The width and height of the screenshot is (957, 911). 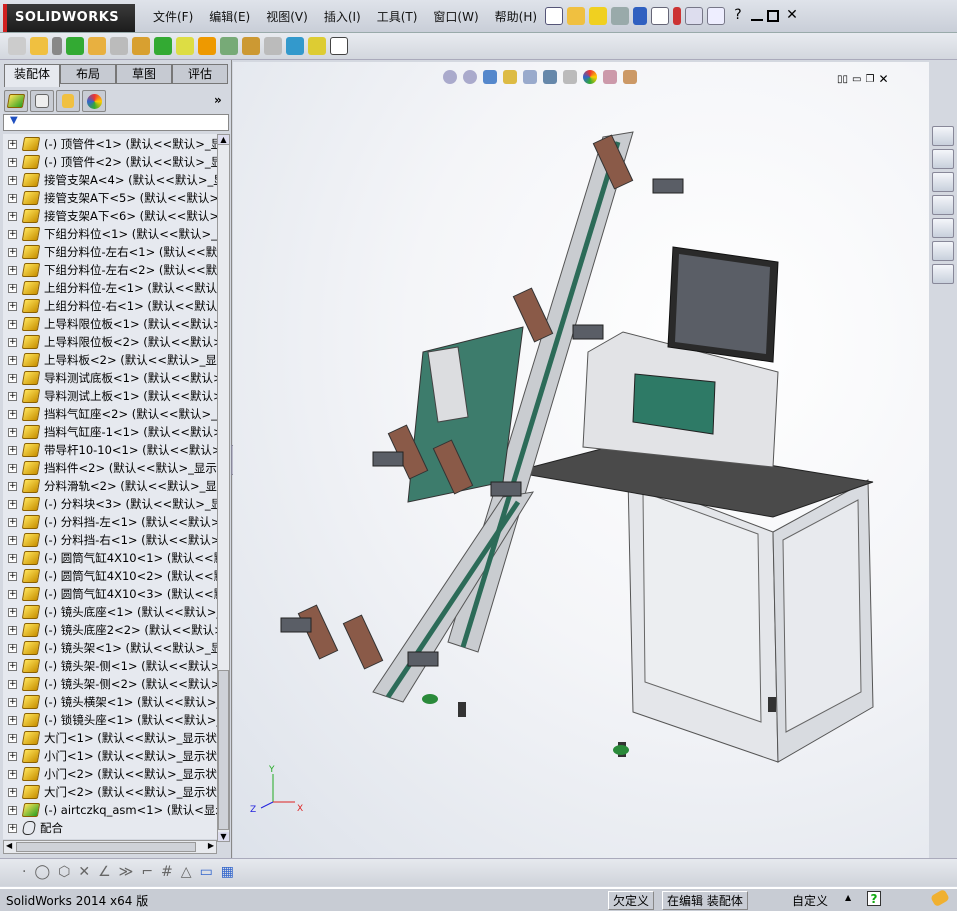 I want to click on interference-detection-icon, so click(x=295, y=46).